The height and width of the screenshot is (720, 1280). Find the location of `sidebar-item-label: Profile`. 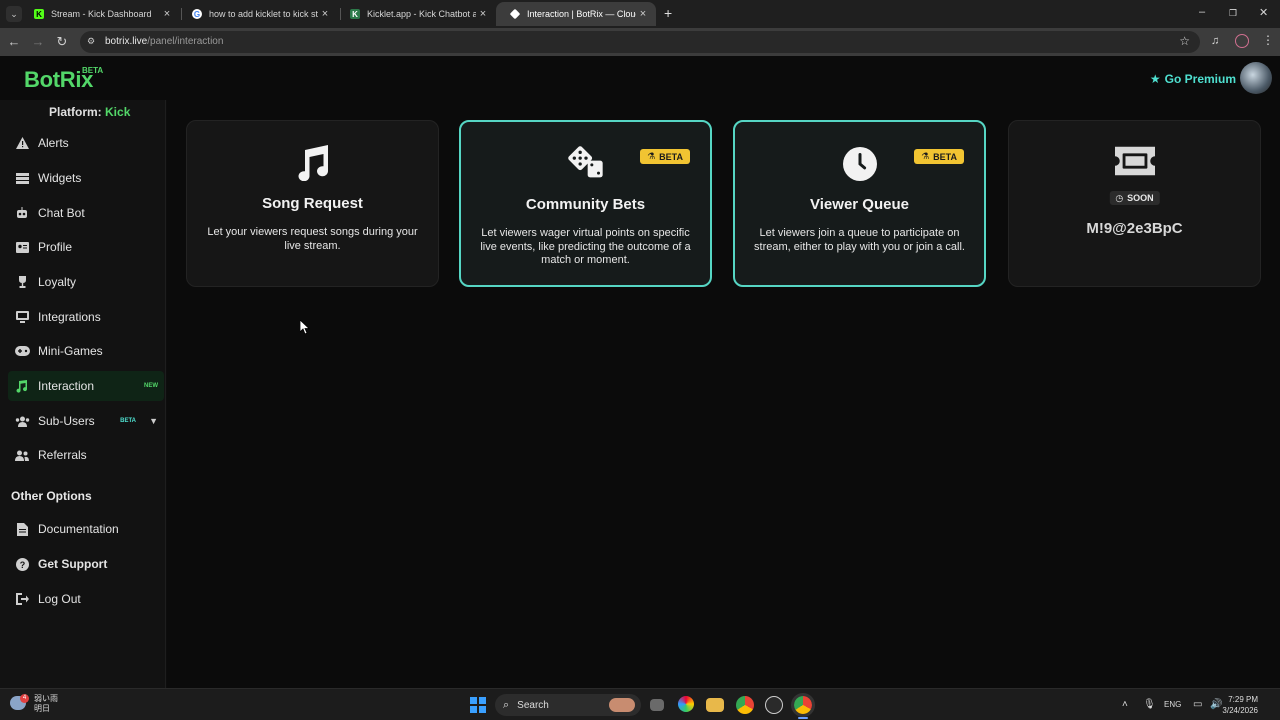

sidebar-item-label: Profile is located at coordinates (55, 247).